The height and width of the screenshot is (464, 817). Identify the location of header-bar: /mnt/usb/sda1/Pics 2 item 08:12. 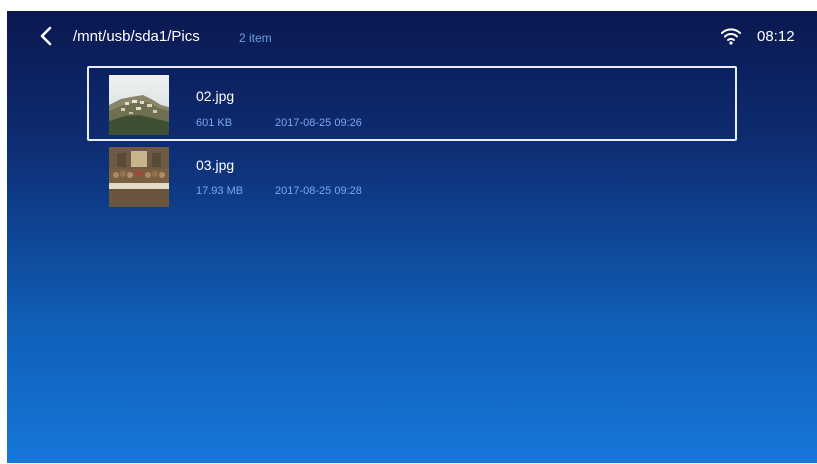
(412, 36).